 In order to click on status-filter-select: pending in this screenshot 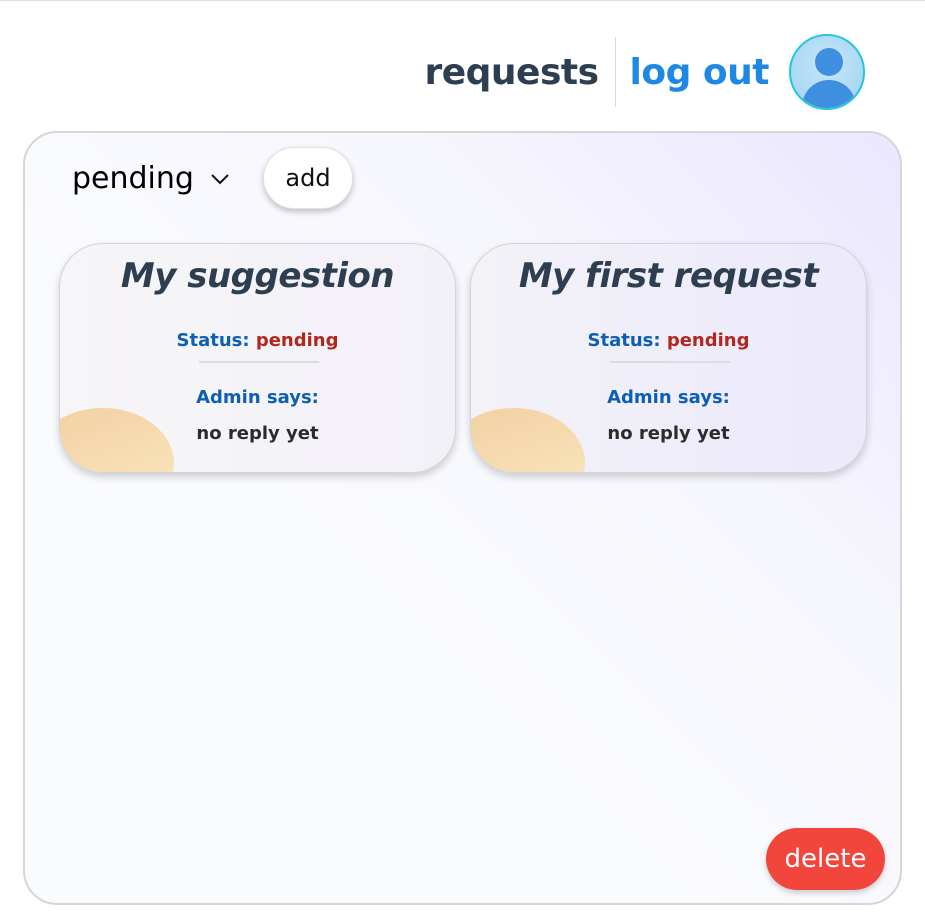, I will do `click(151, 178)`.